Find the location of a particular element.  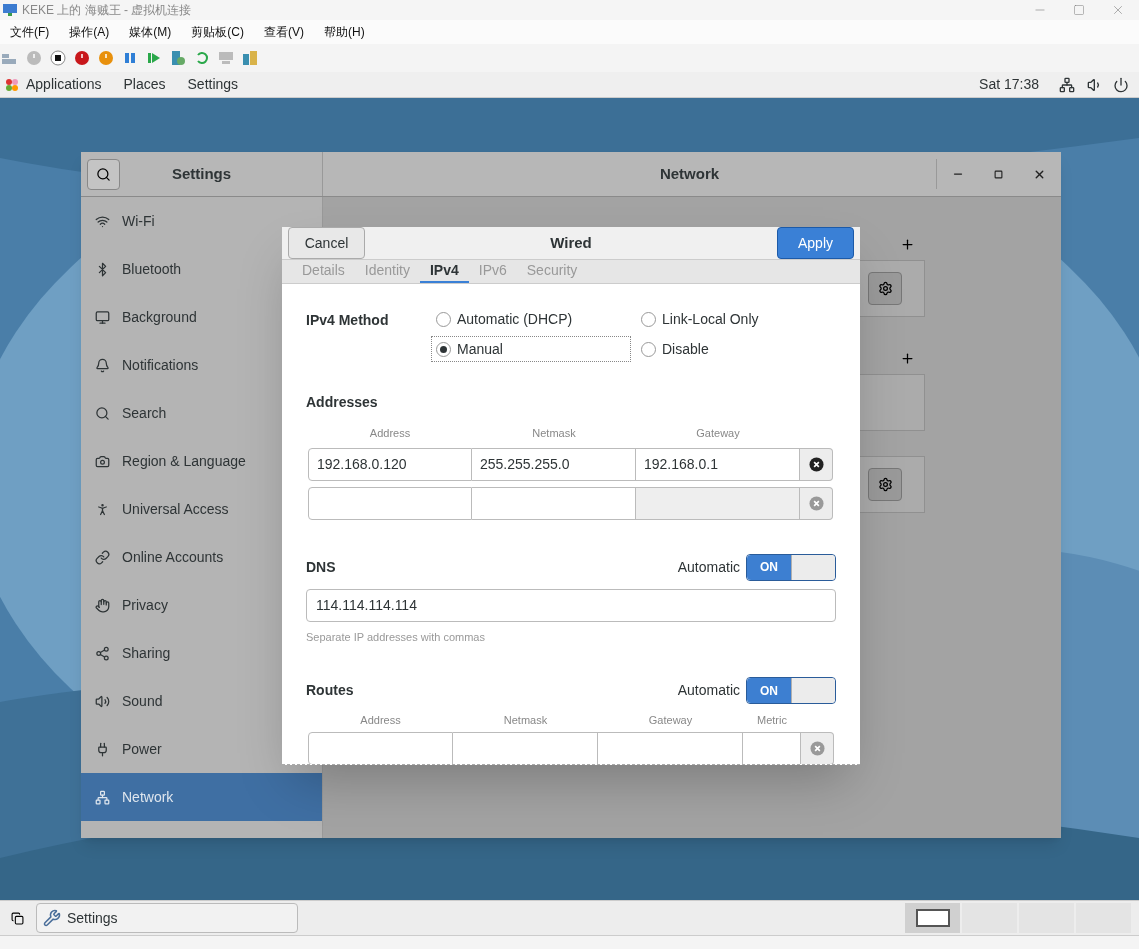

camera-icon is located at coordinates (102, 461).